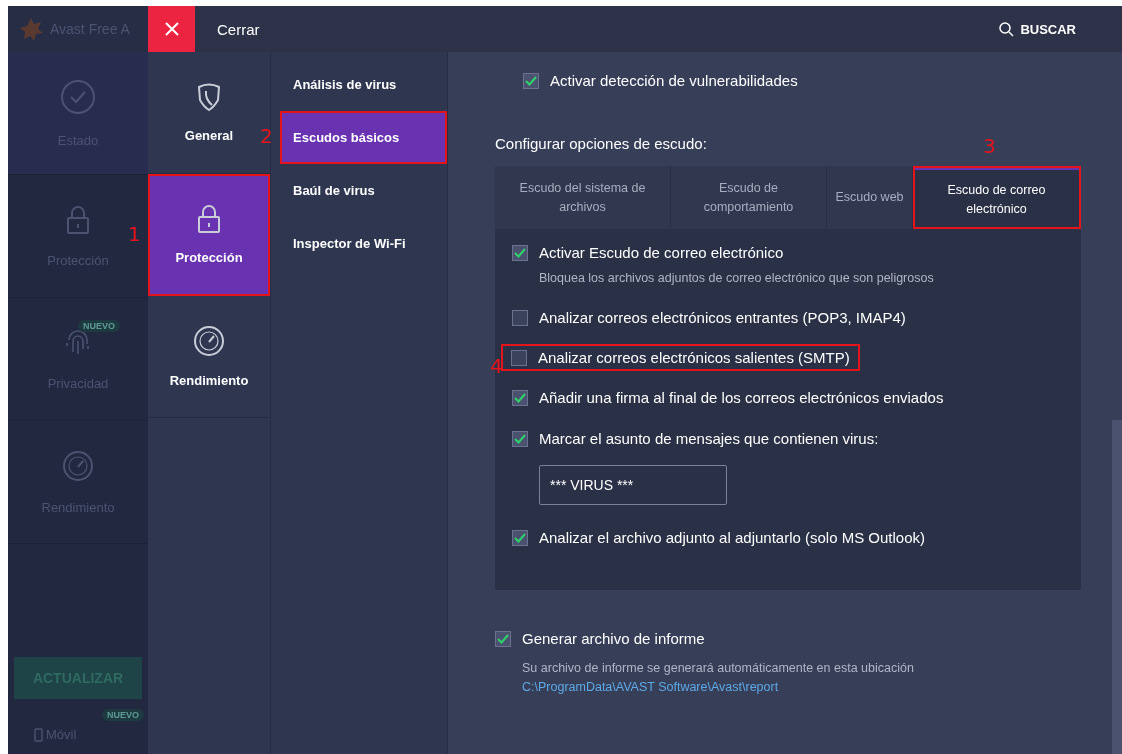  I want to click on shield-tab: Escudo web, so click(870, 197).